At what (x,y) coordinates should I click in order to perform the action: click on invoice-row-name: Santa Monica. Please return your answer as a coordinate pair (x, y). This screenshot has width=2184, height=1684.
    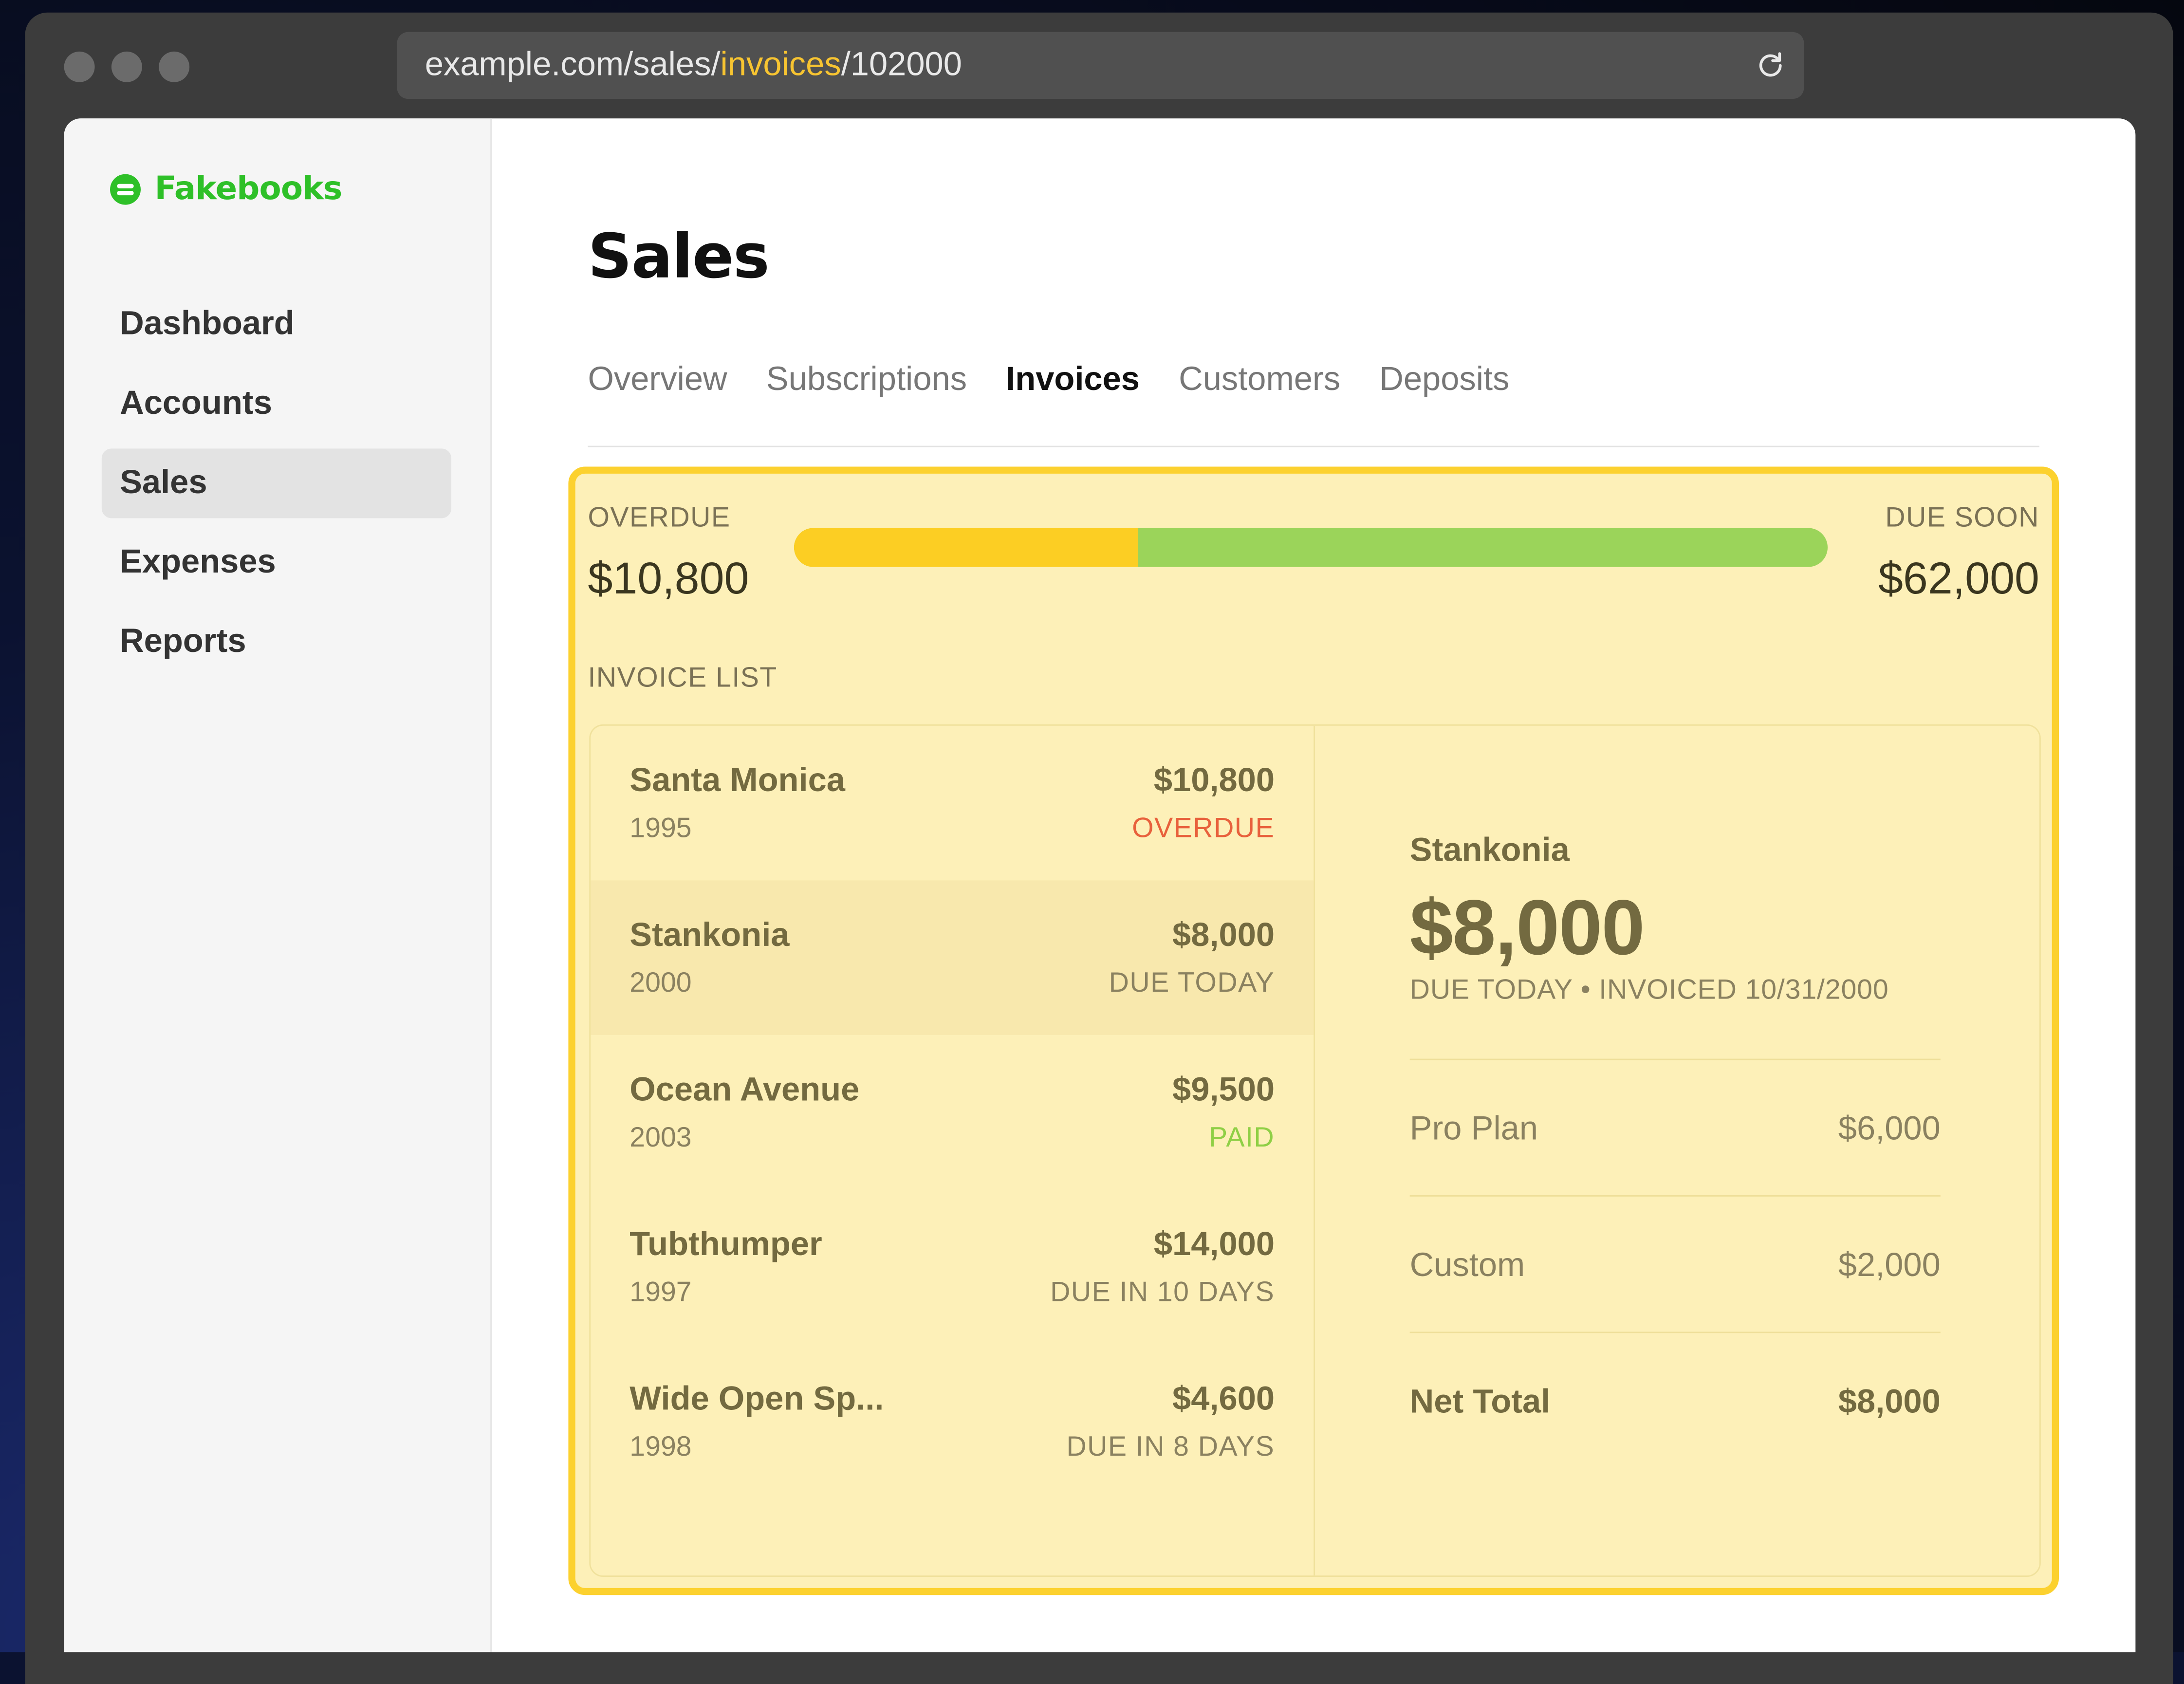
    Looking at the image, I should click on (737, 781).